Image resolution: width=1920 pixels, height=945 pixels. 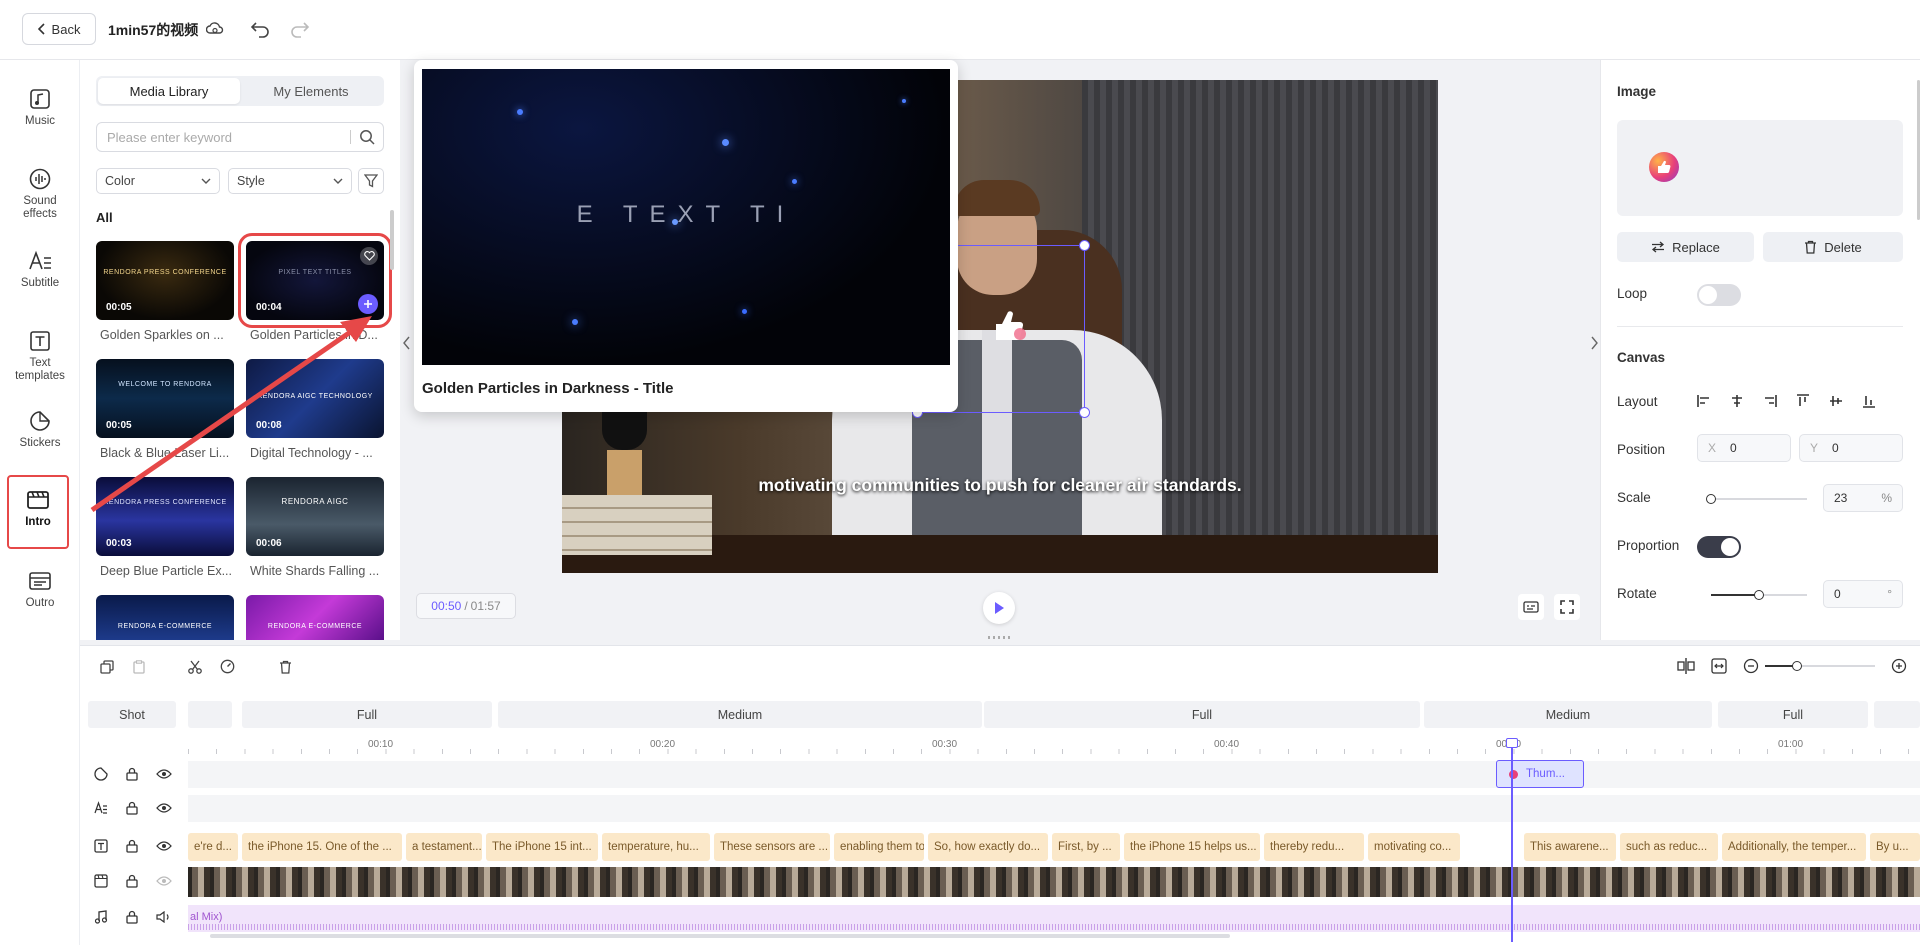 I want to click on loop-toggle, so click(x=1719, y=295).